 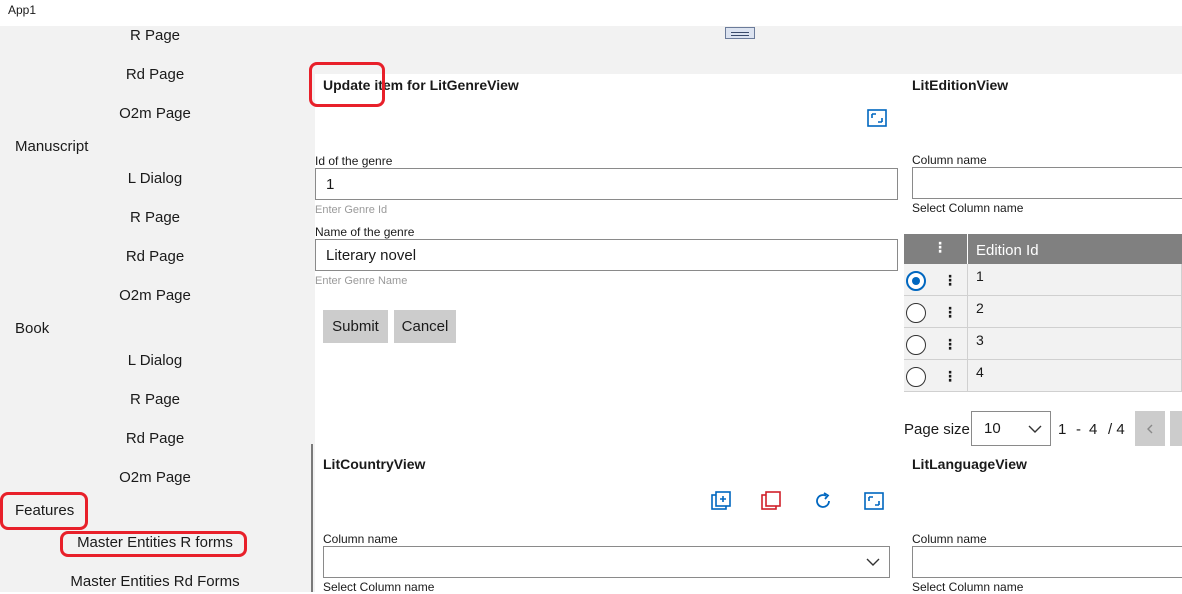 I want to click on page-size-select: 10, so click(x=1011, y=428).